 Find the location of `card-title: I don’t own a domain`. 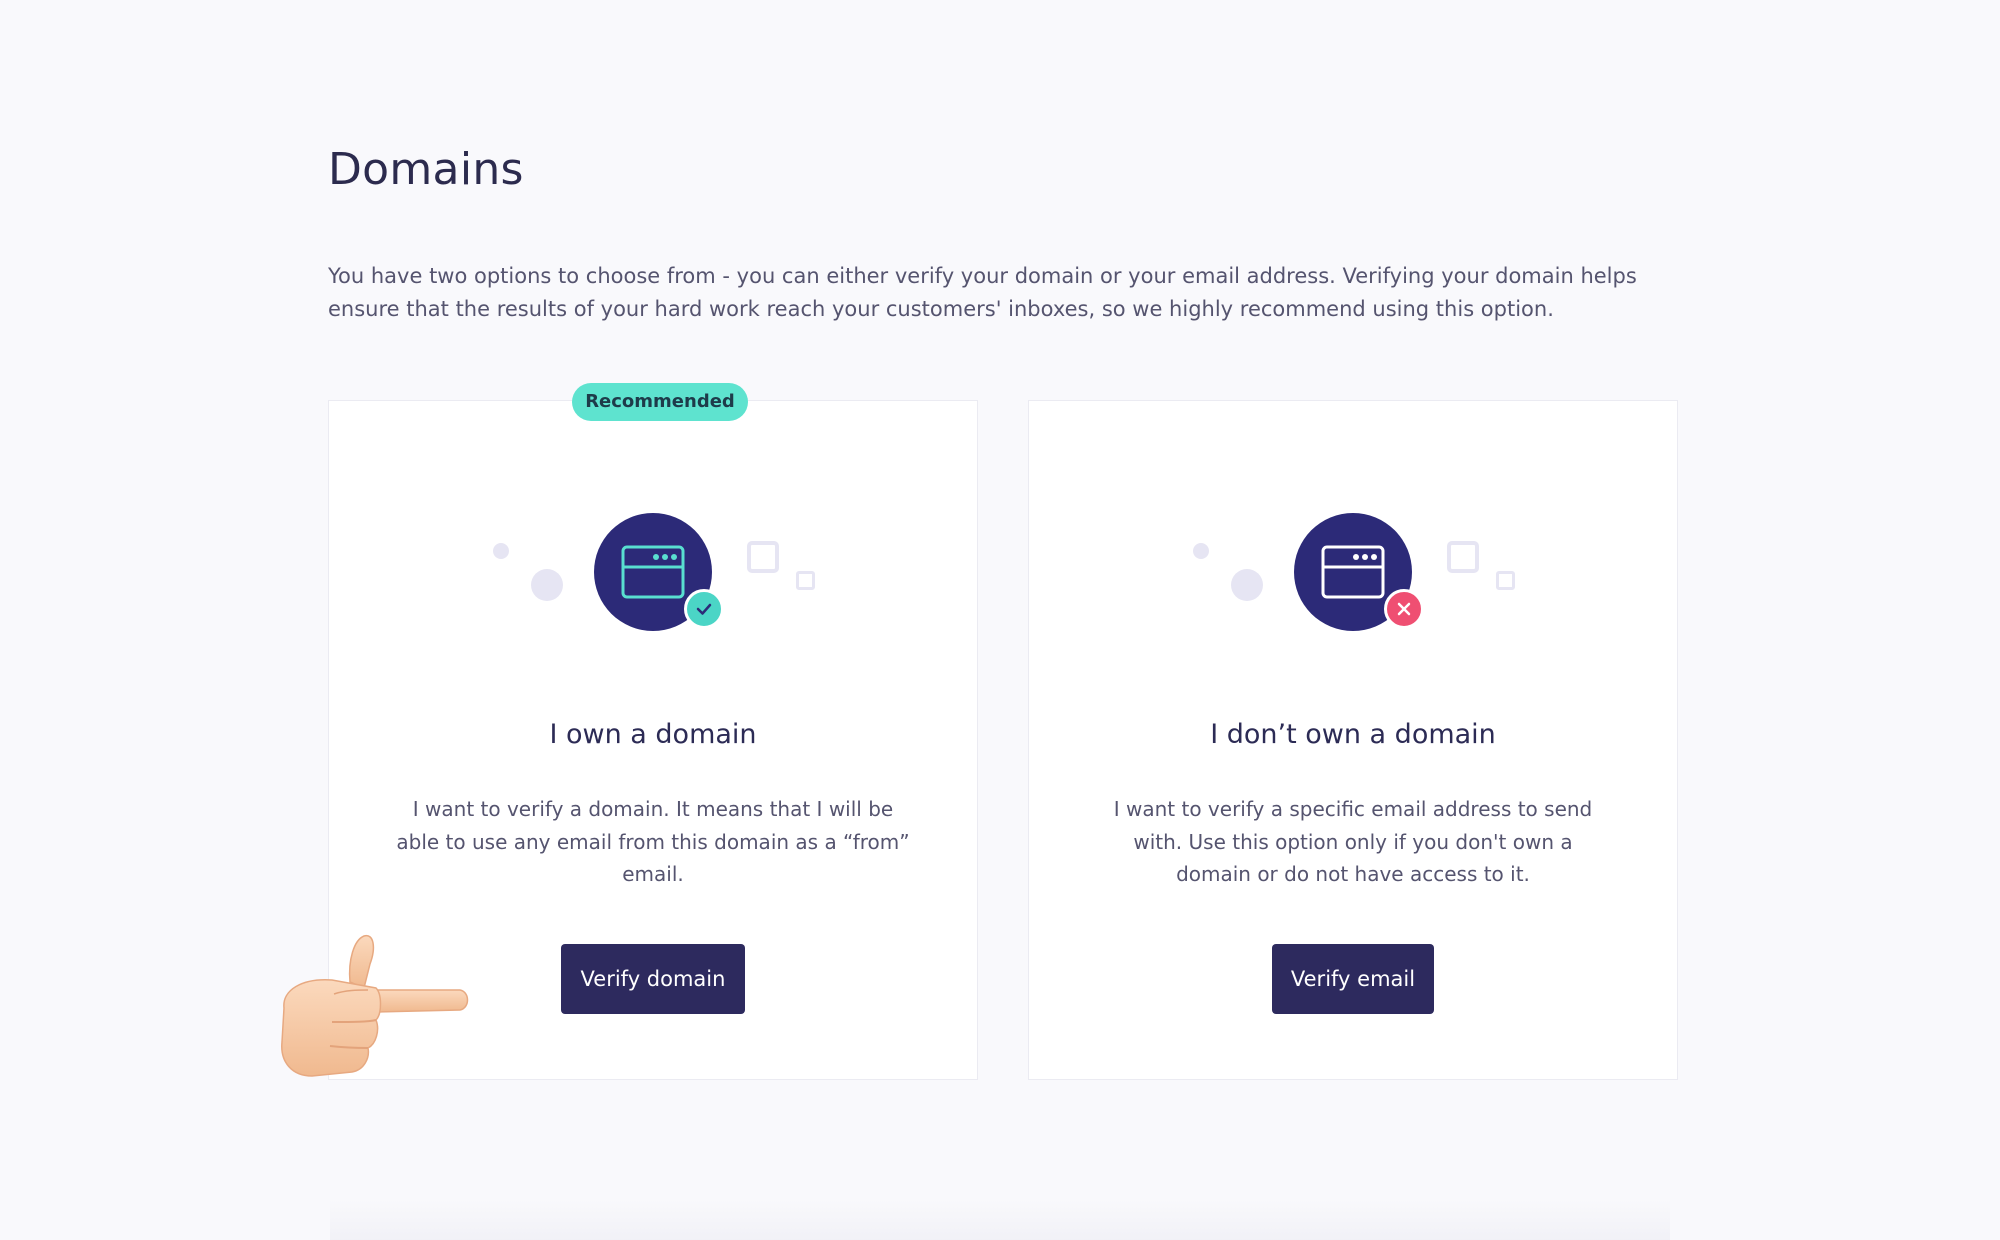

card-title: I don’t own a domain is located at coordinates (1353, 734).